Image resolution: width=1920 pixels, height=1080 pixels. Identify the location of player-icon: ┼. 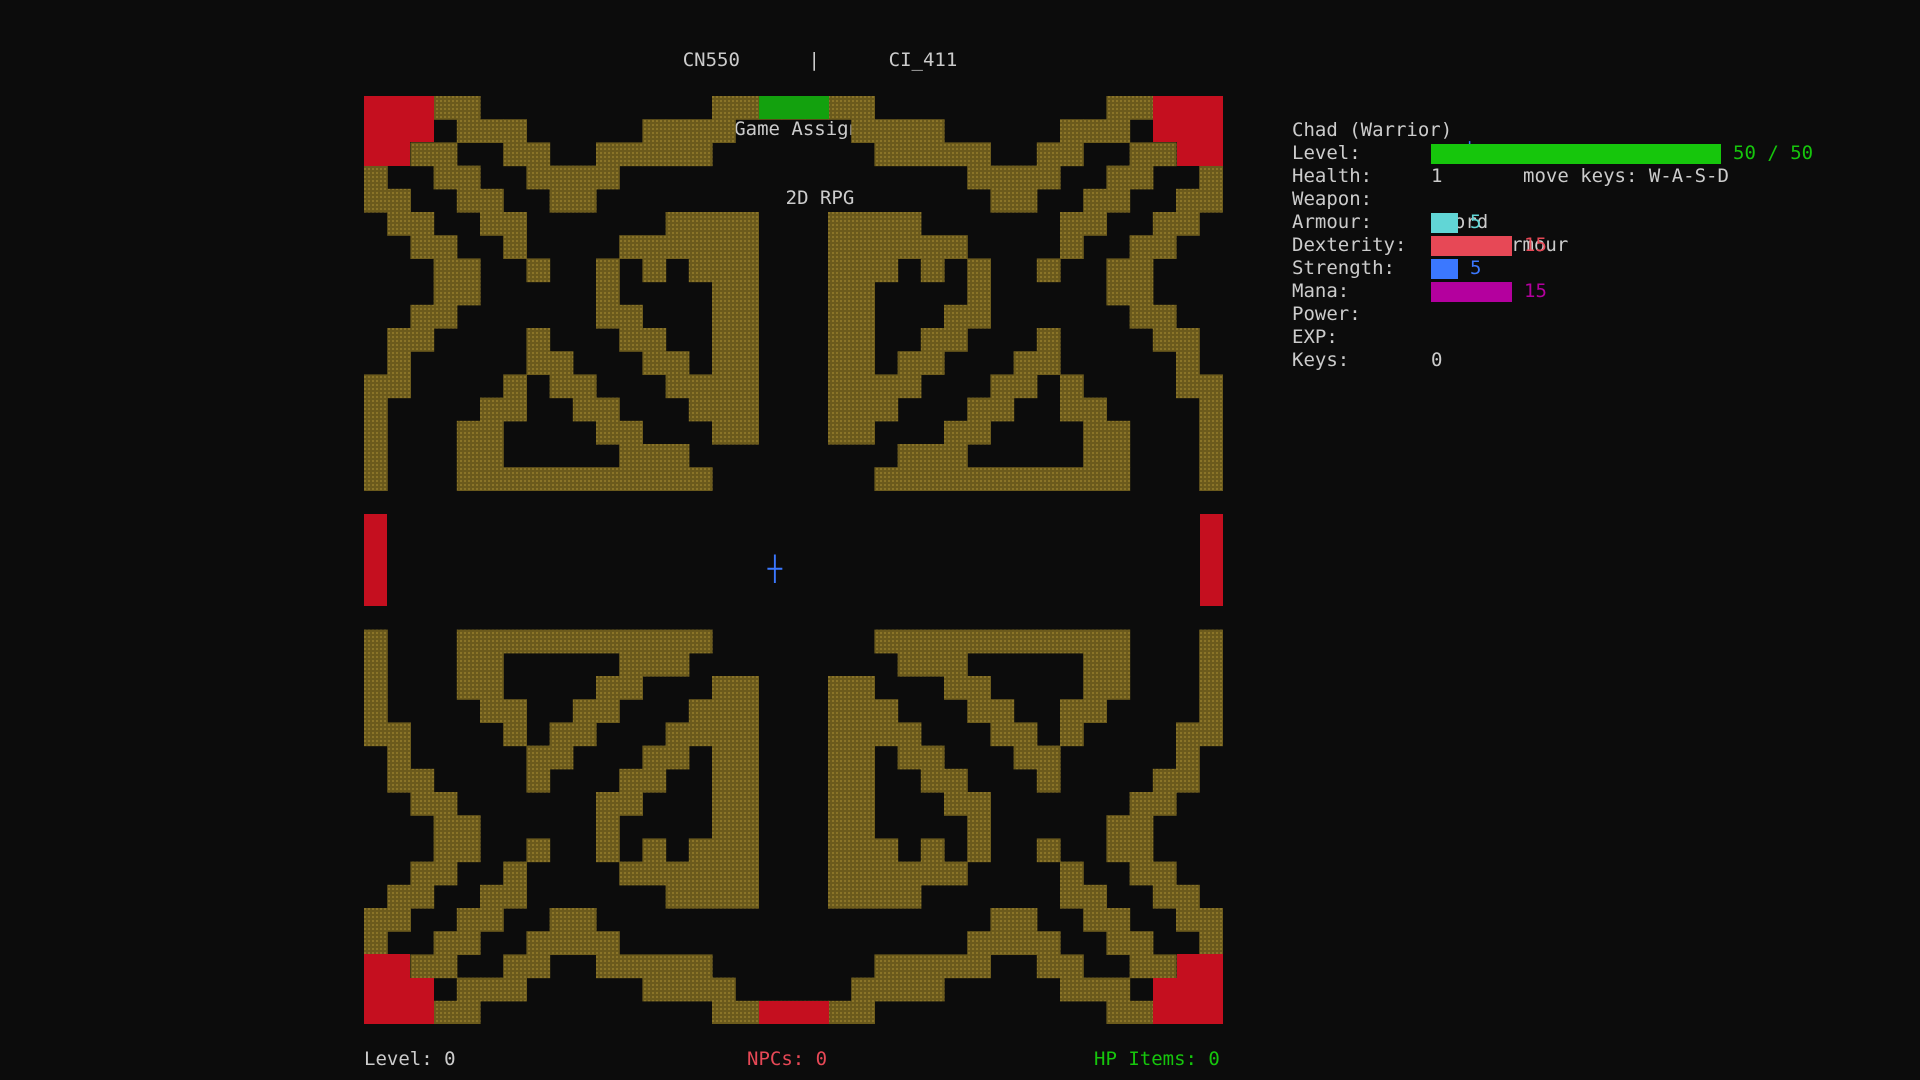
(775, 568).